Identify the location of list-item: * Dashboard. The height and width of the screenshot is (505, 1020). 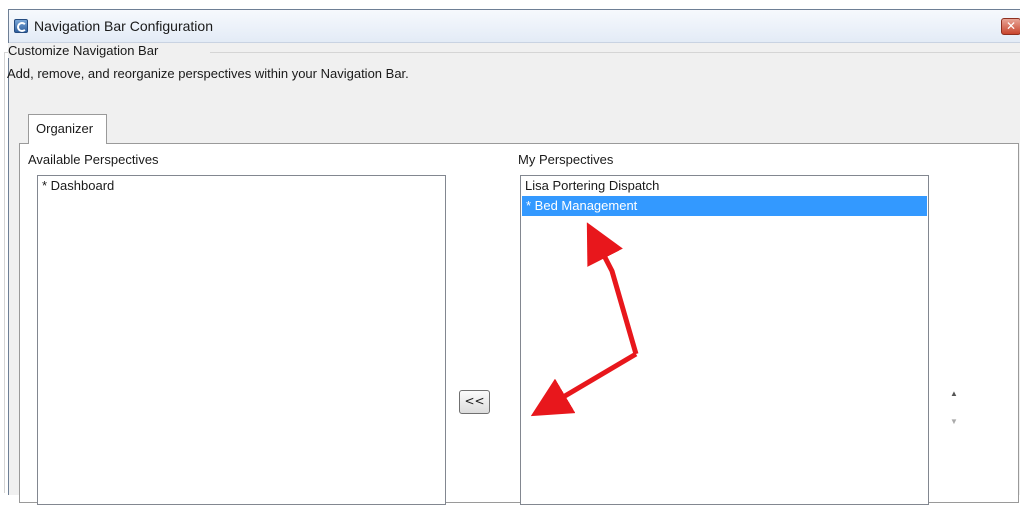
(241, 186).